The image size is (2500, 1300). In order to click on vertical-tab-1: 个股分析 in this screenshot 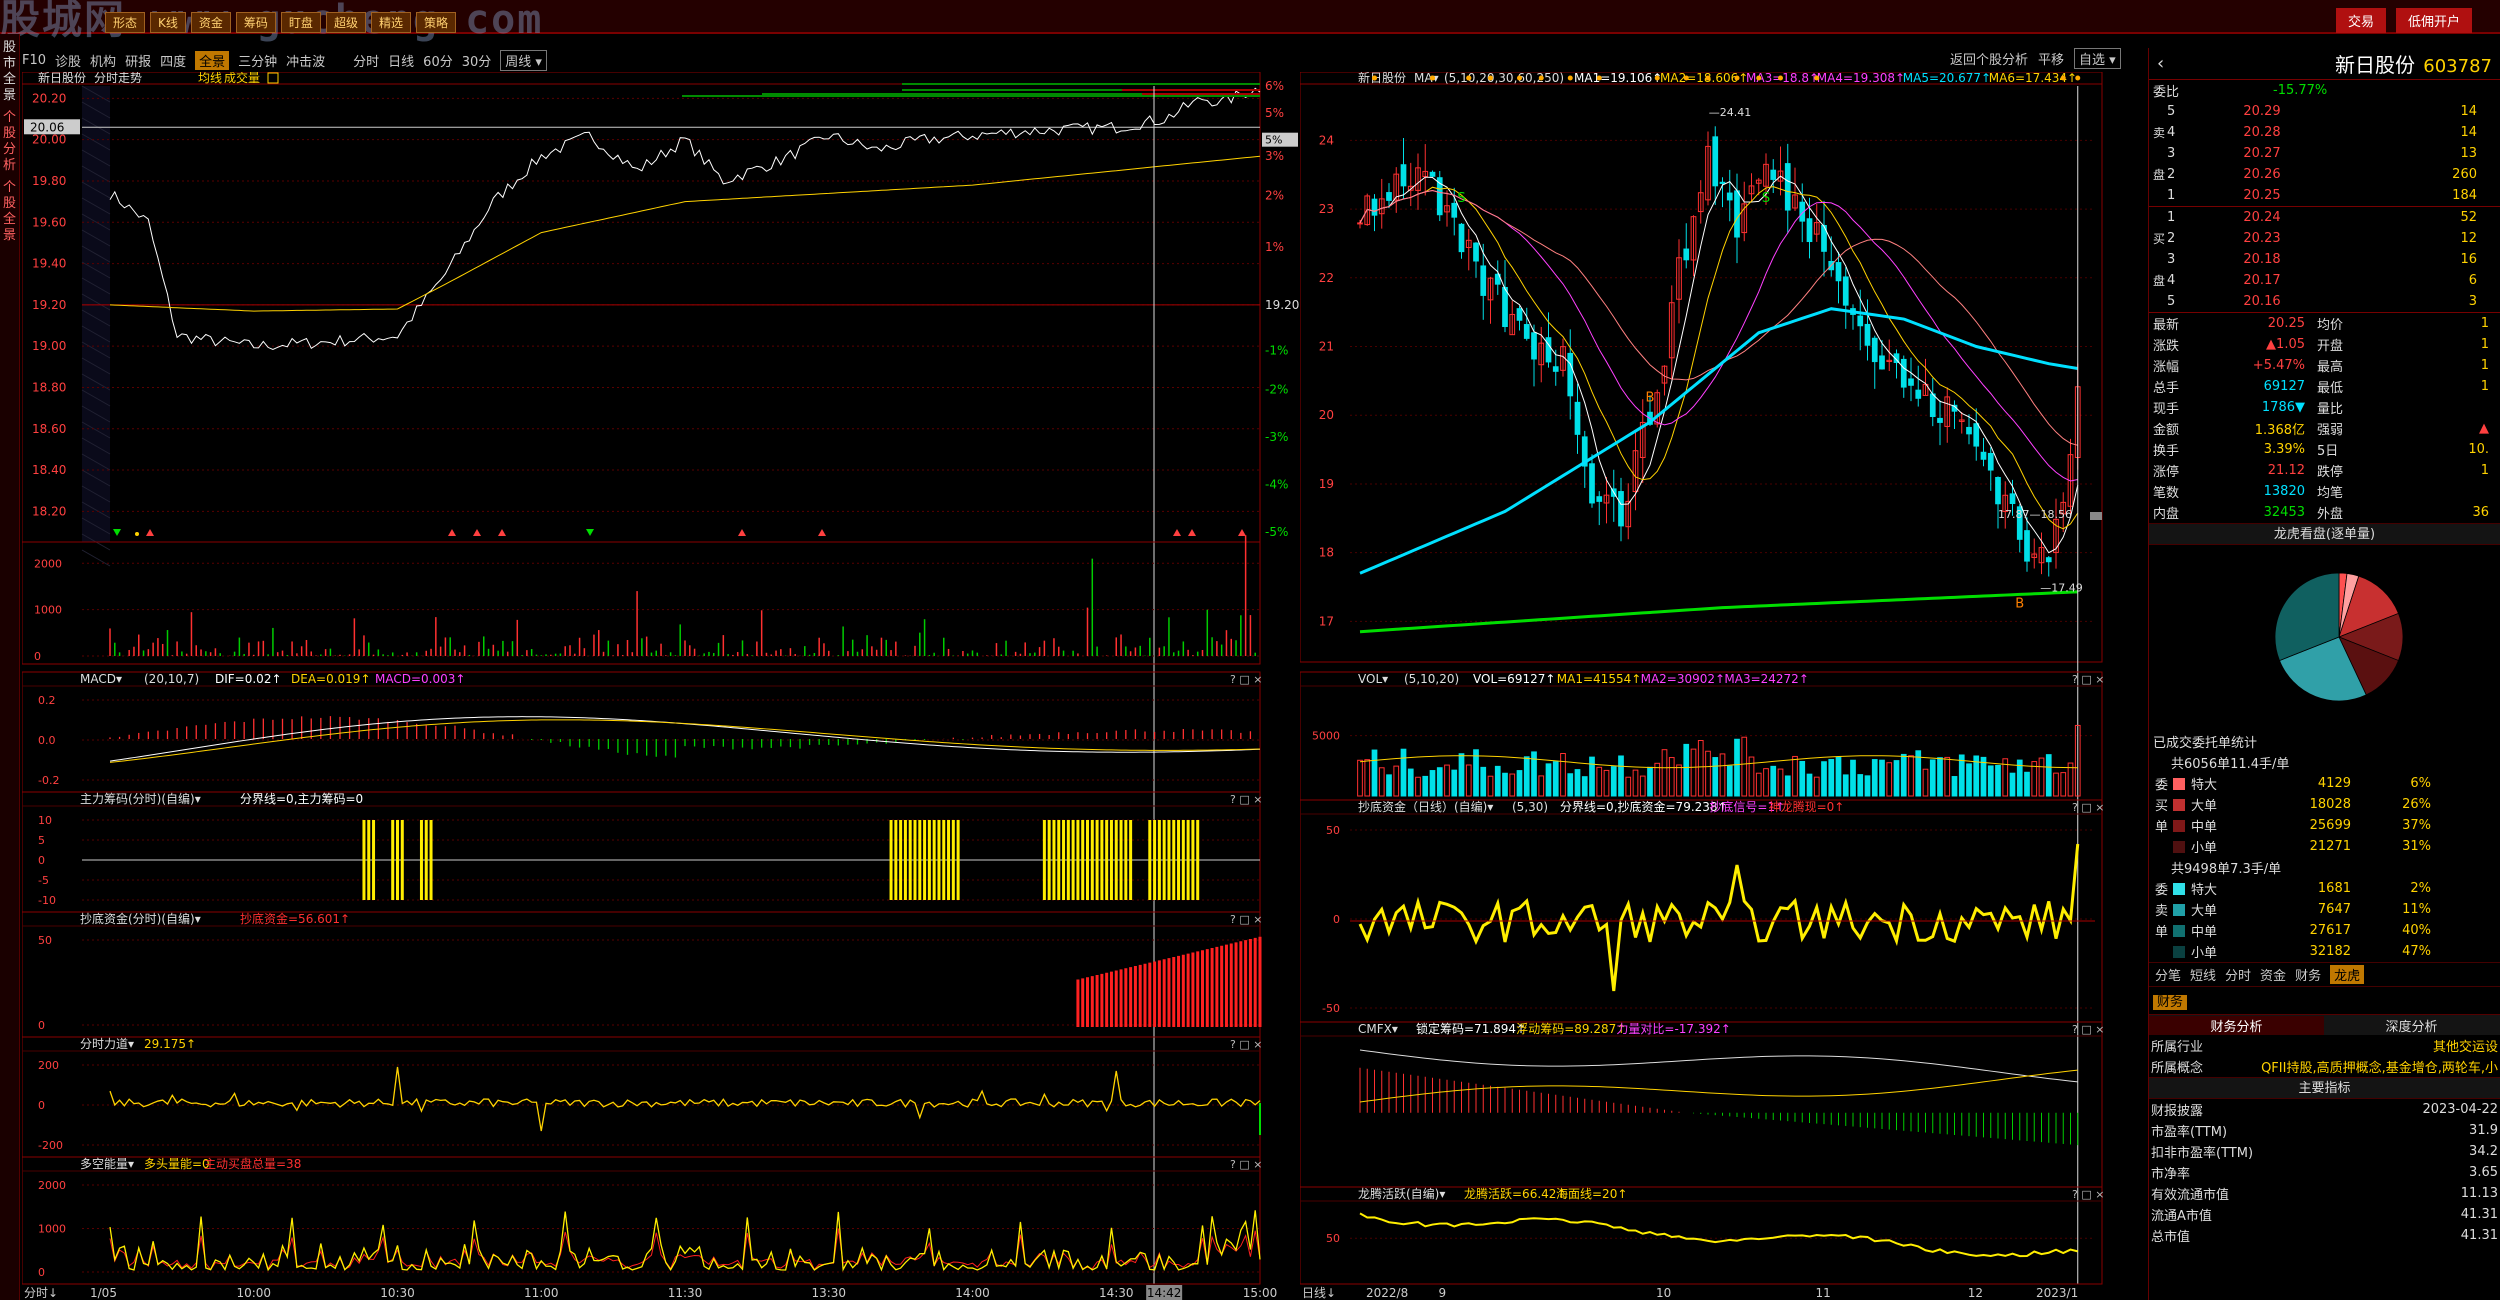, I will do `click(10, 142)`.